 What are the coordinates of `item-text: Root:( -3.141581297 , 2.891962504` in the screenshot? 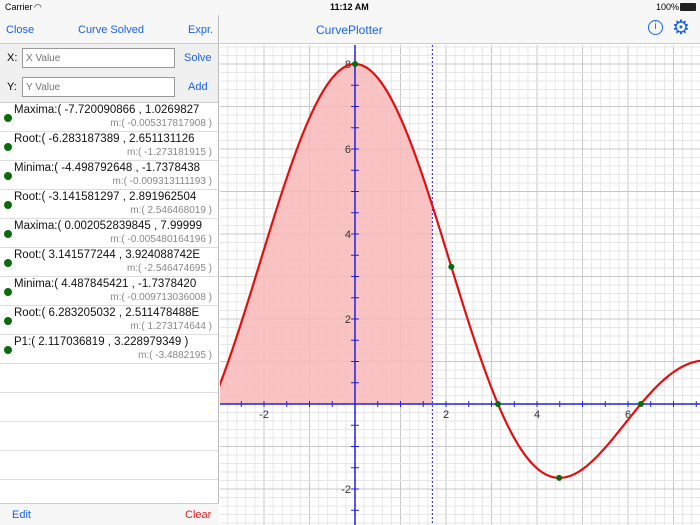 It's located at (105, 197).